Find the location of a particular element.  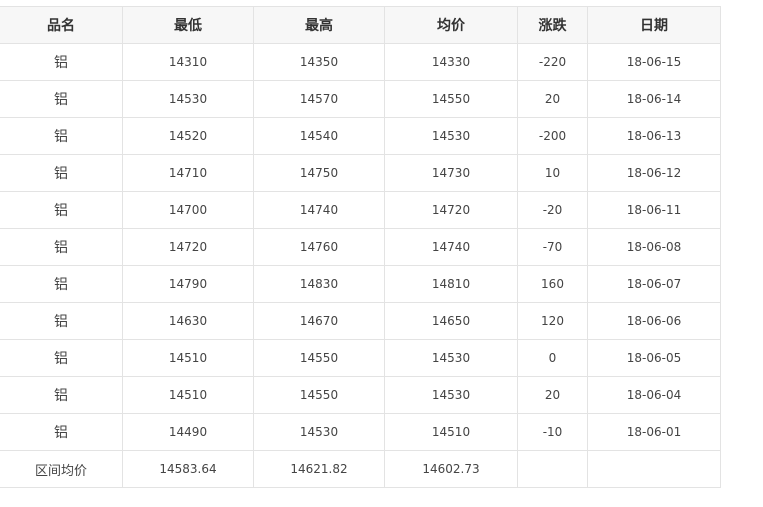

date-cell: 18-06-15 is located at coordinates (654, 62).